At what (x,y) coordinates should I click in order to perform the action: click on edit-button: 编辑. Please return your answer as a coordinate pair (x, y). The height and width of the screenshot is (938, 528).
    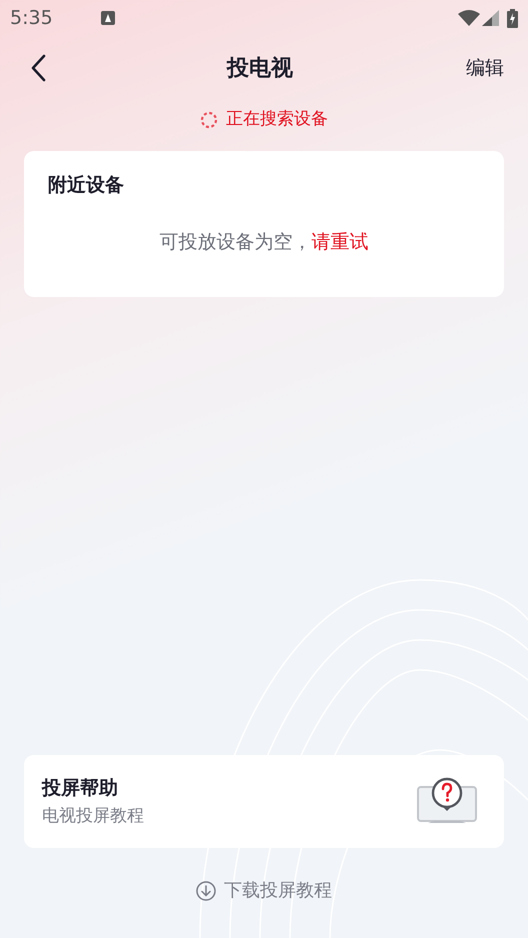
    Looking at the image, I should click on (485, 68).